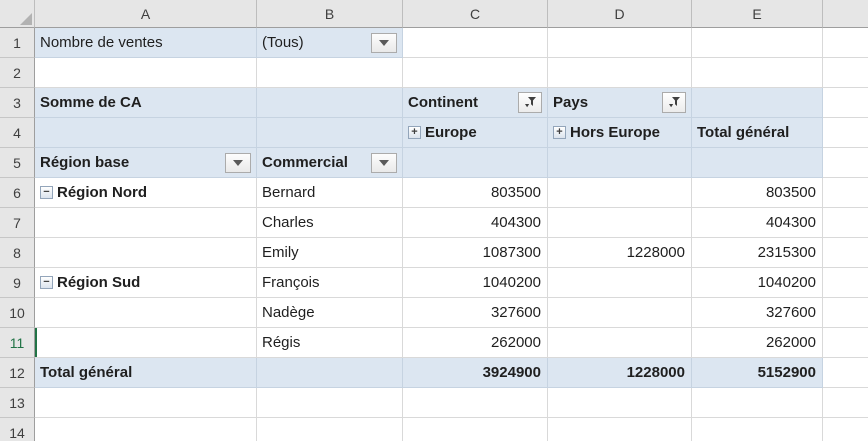  I want to click on cell-B1: (Tous), so click(330, 43).